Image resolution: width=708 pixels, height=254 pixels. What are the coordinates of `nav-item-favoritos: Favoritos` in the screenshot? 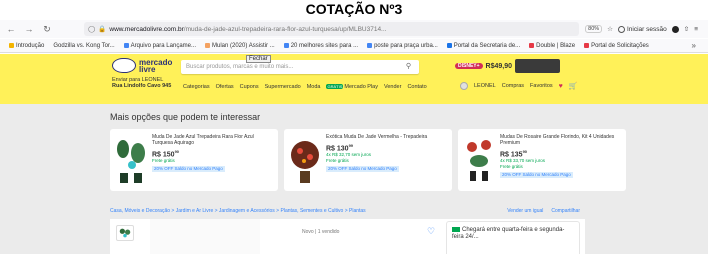 It's located at (541, 86).